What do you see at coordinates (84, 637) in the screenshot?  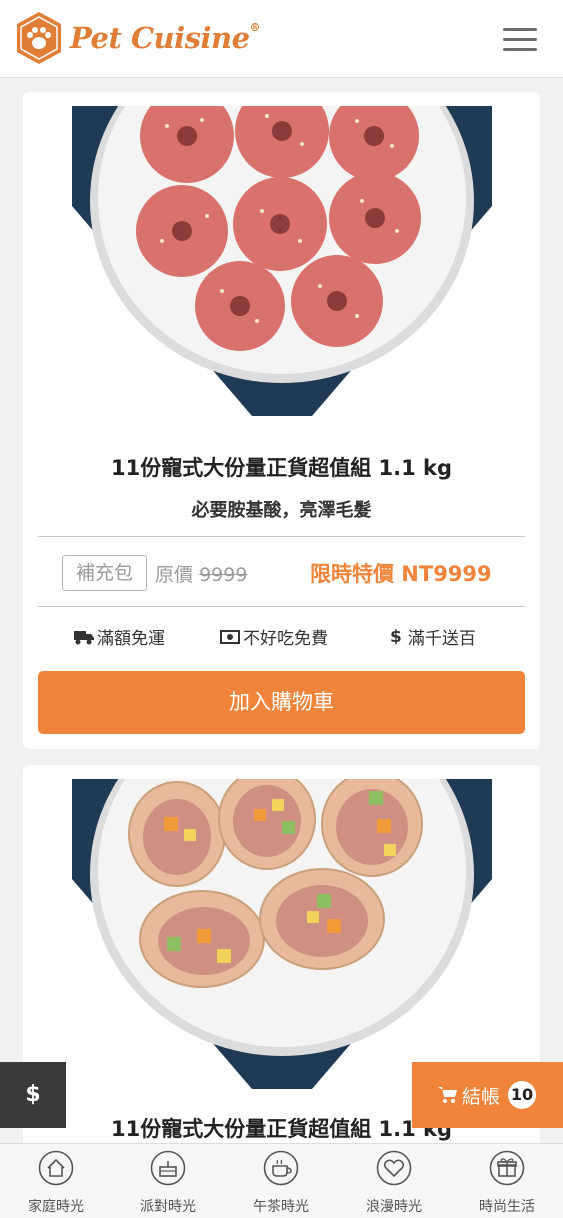 I see `truck-icon` at bounding box center [84, 637].